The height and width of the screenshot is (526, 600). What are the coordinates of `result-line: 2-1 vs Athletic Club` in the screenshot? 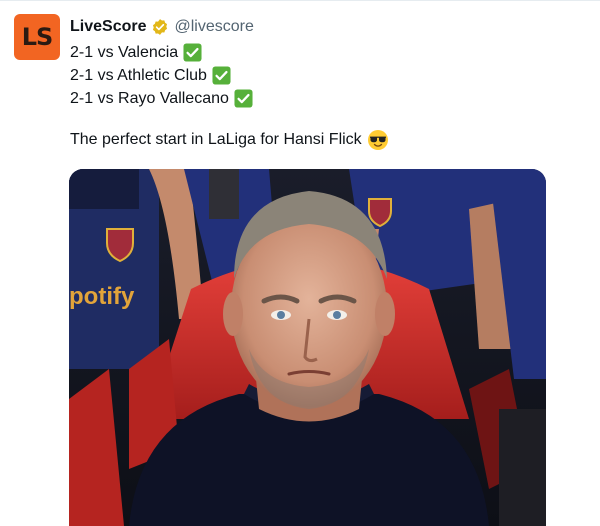 It's located at (229, 75).